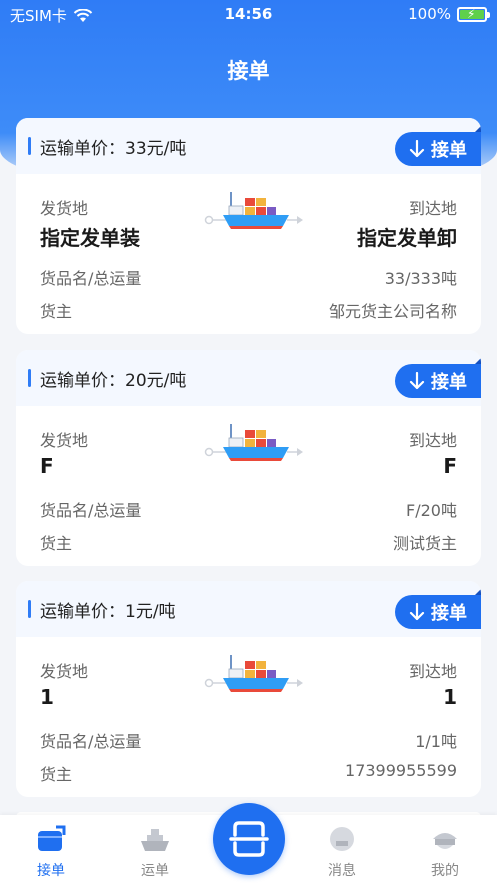  What do you see at coordinates (52, 838) in the screenshot?
I see `accept-order-icon` at bounding box center [52, 838].